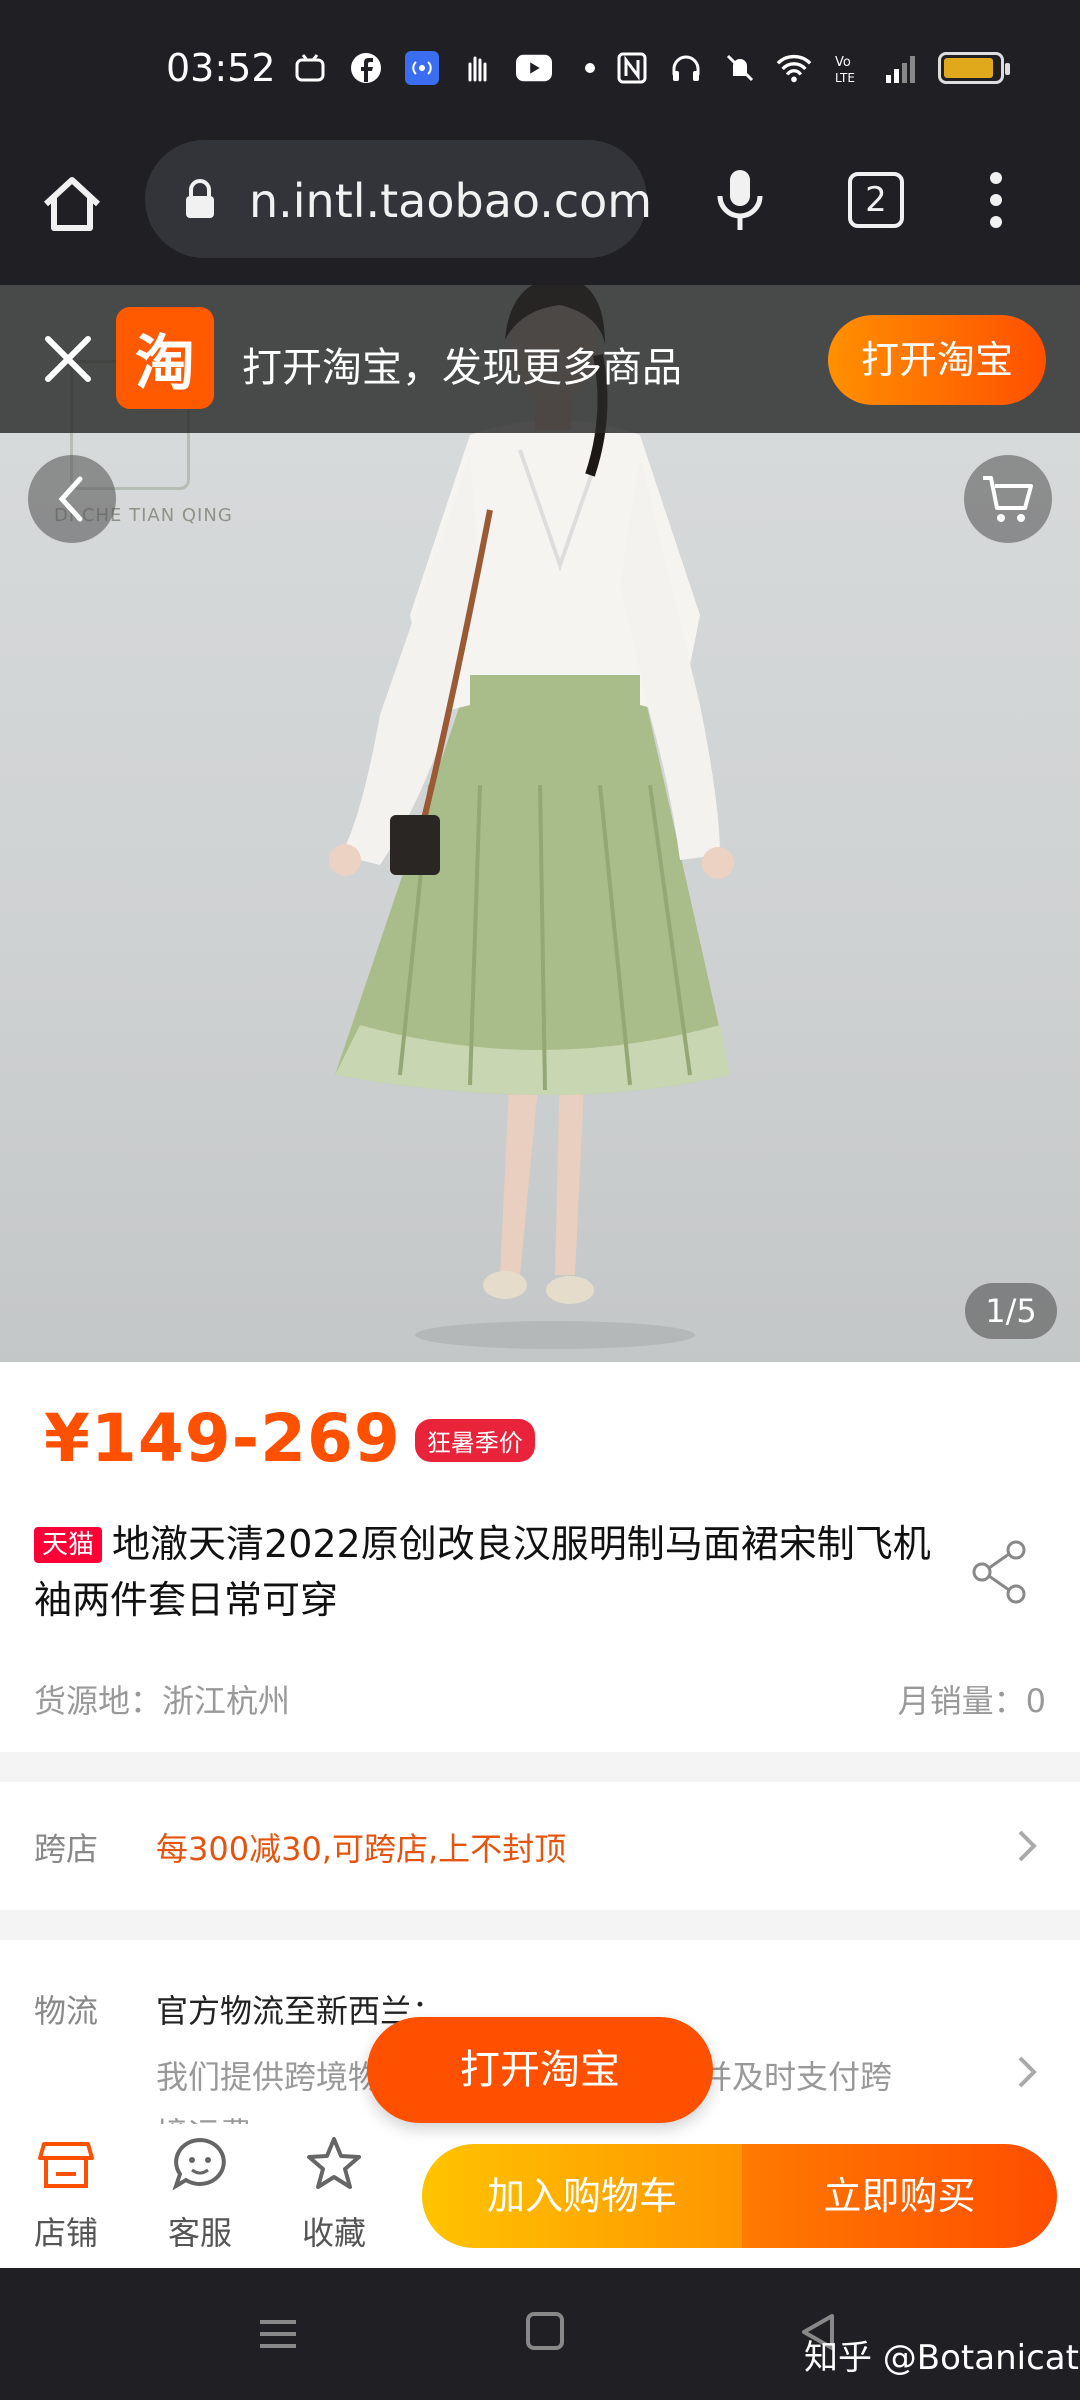  I want to click on promotion-label: 跨店, so click(66, 1849).